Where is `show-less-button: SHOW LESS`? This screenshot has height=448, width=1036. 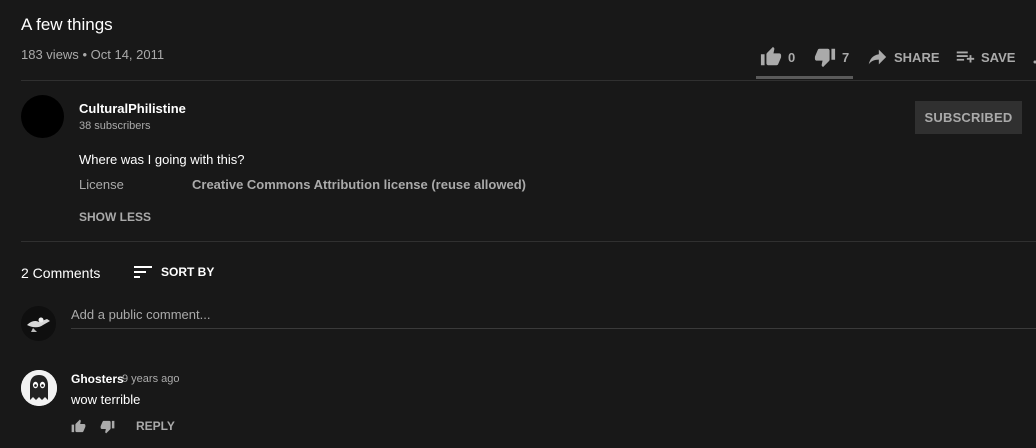 show-less-button: SHOW LESS is located at coordinates (115, 217).